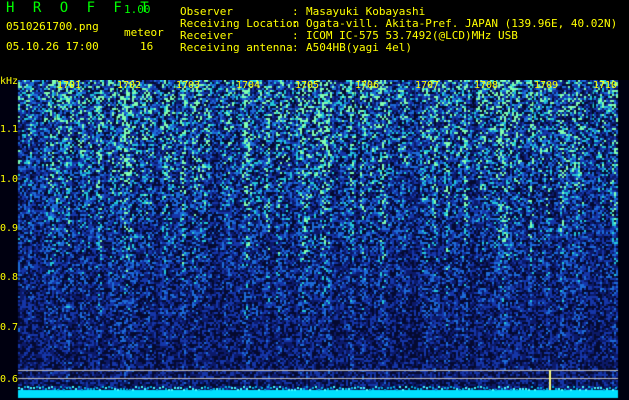 The image size is (629, 400). I want to click on y-tick-label: 0.7, so click(9, 327).